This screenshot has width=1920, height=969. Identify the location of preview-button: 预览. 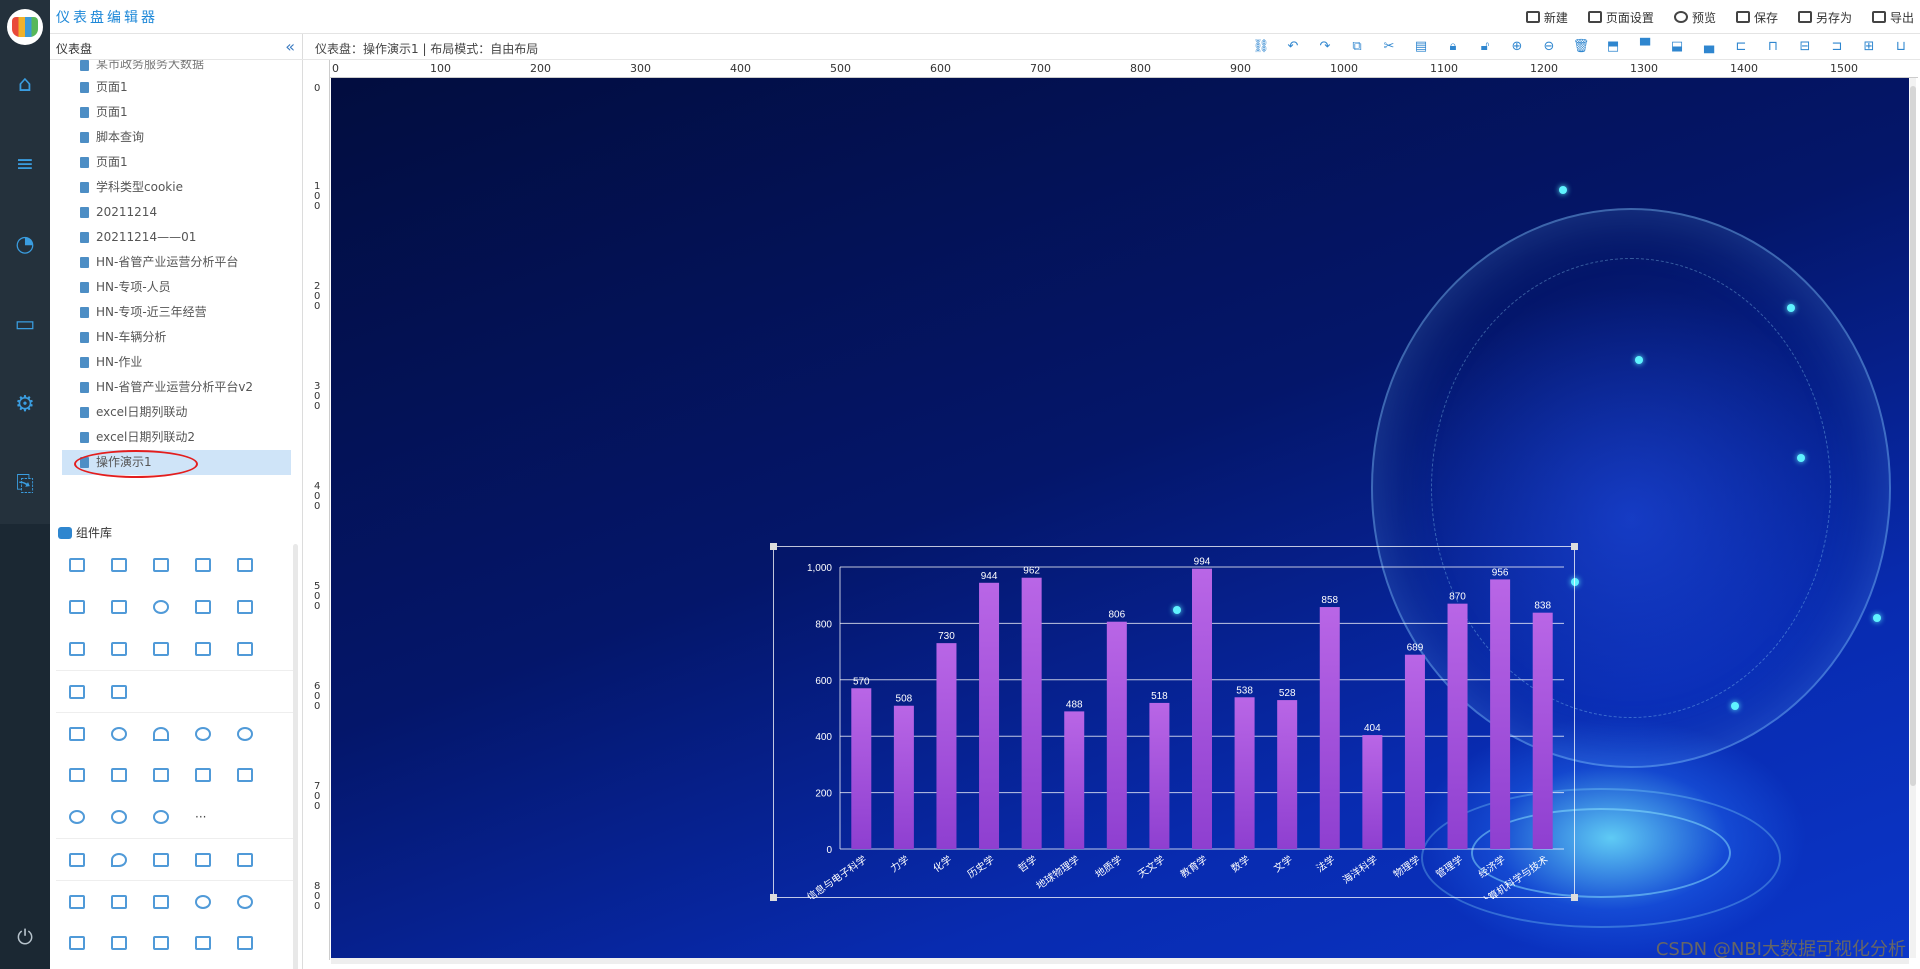
(1694, 17).